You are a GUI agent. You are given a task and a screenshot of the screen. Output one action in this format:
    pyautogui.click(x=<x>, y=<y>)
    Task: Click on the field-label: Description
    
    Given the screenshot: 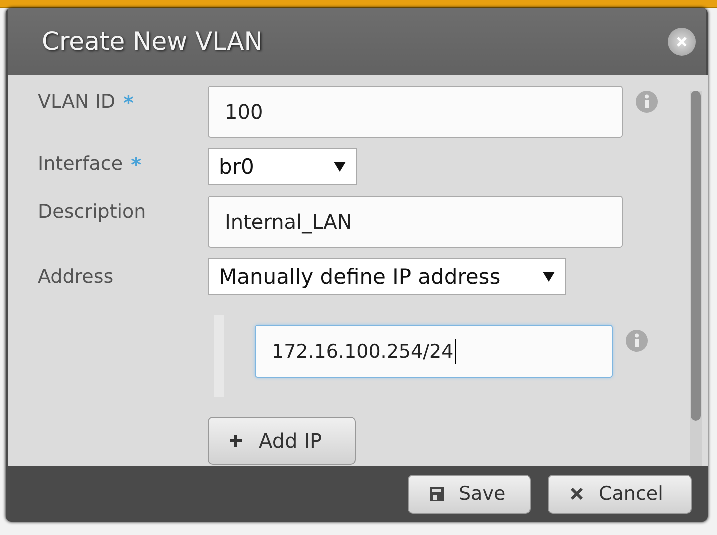 What is the action you would take?
    pyautogui.click(x=92, y=212)
    